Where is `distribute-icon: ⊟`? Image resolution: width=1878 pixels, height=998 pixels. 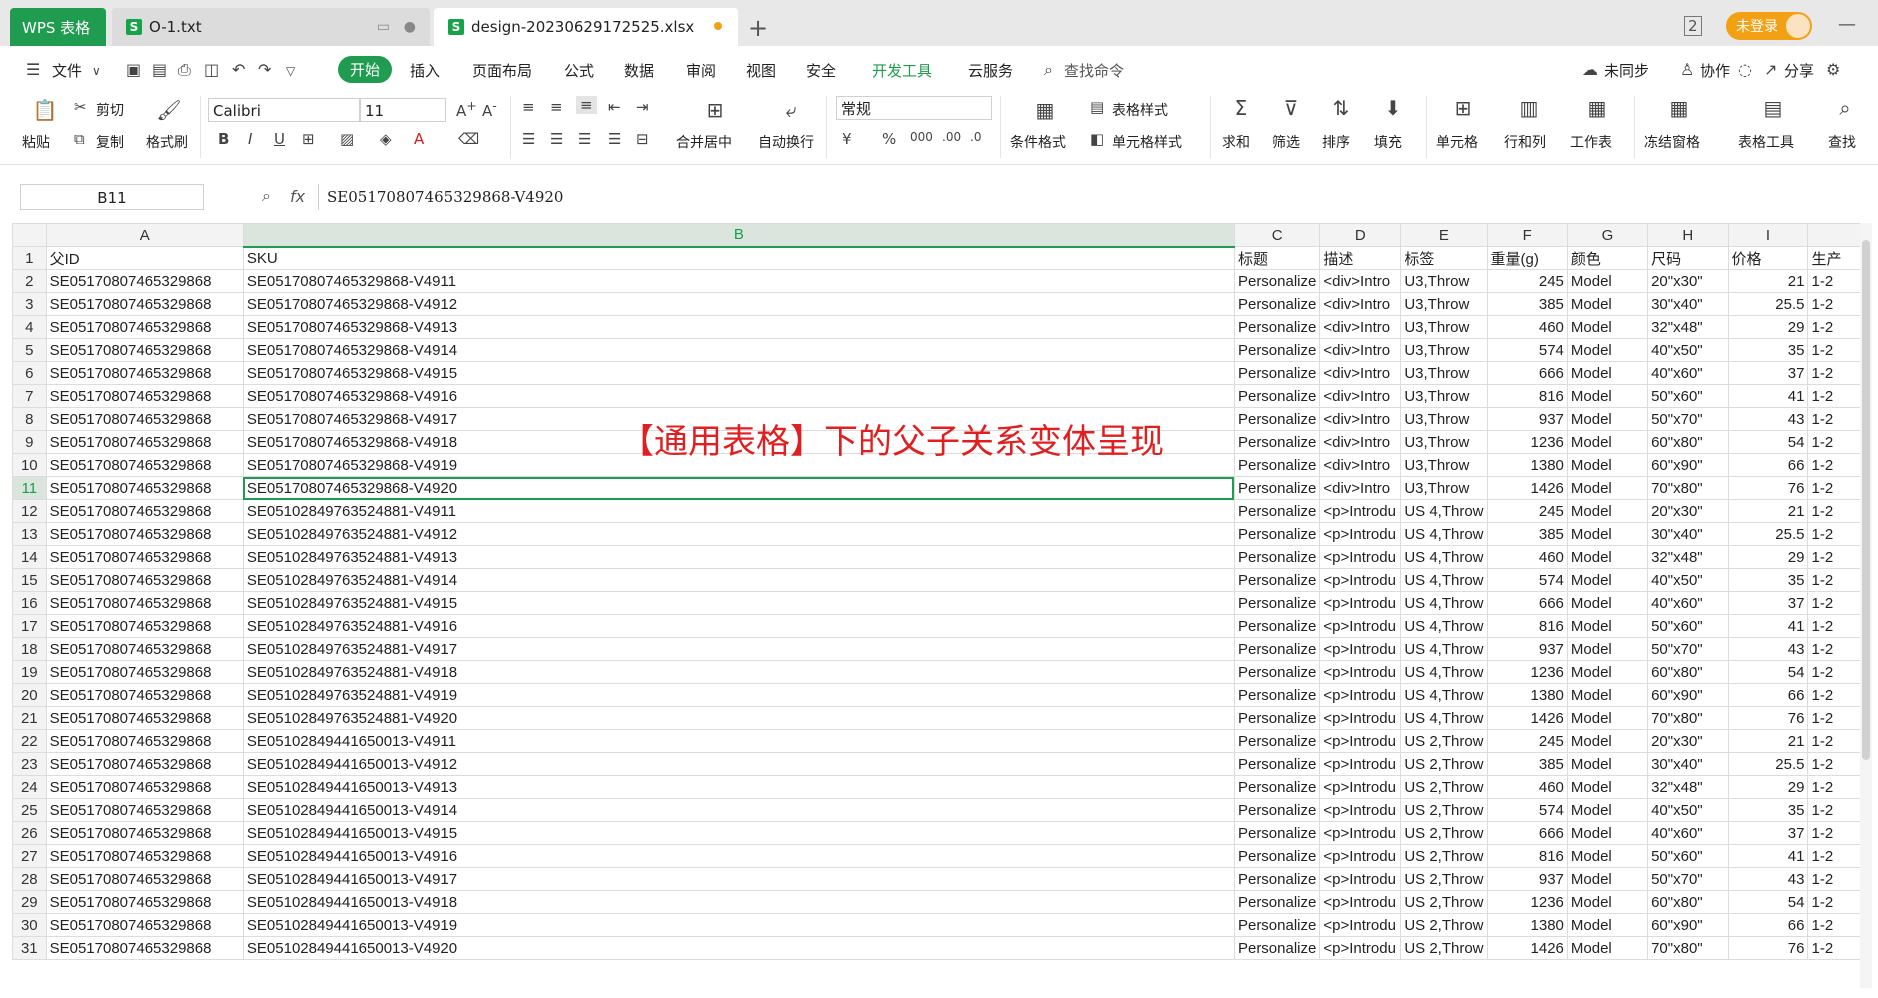 distribute-icon: ⊟ is located at coordinates (642, 139).